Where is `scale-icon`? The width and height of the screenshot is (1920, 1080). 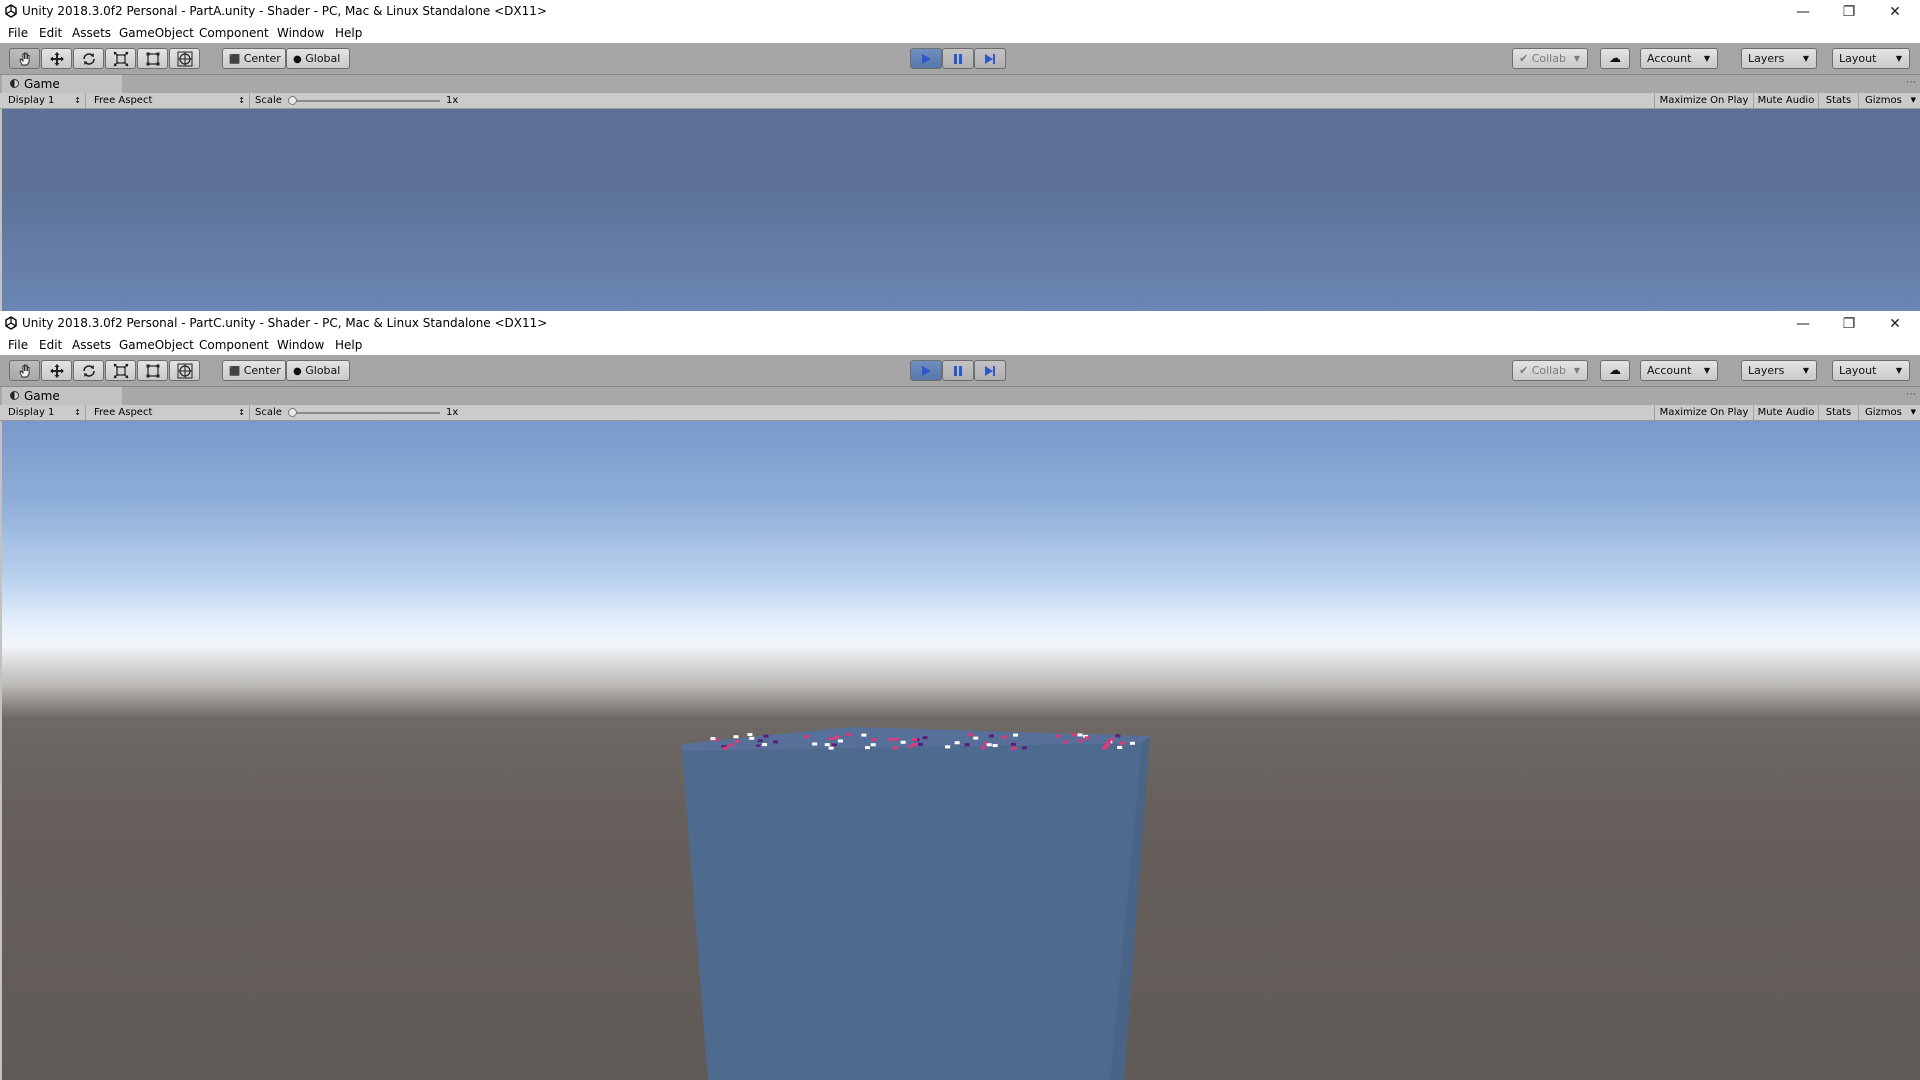 scale-icon is located at coordinates (120, 58).